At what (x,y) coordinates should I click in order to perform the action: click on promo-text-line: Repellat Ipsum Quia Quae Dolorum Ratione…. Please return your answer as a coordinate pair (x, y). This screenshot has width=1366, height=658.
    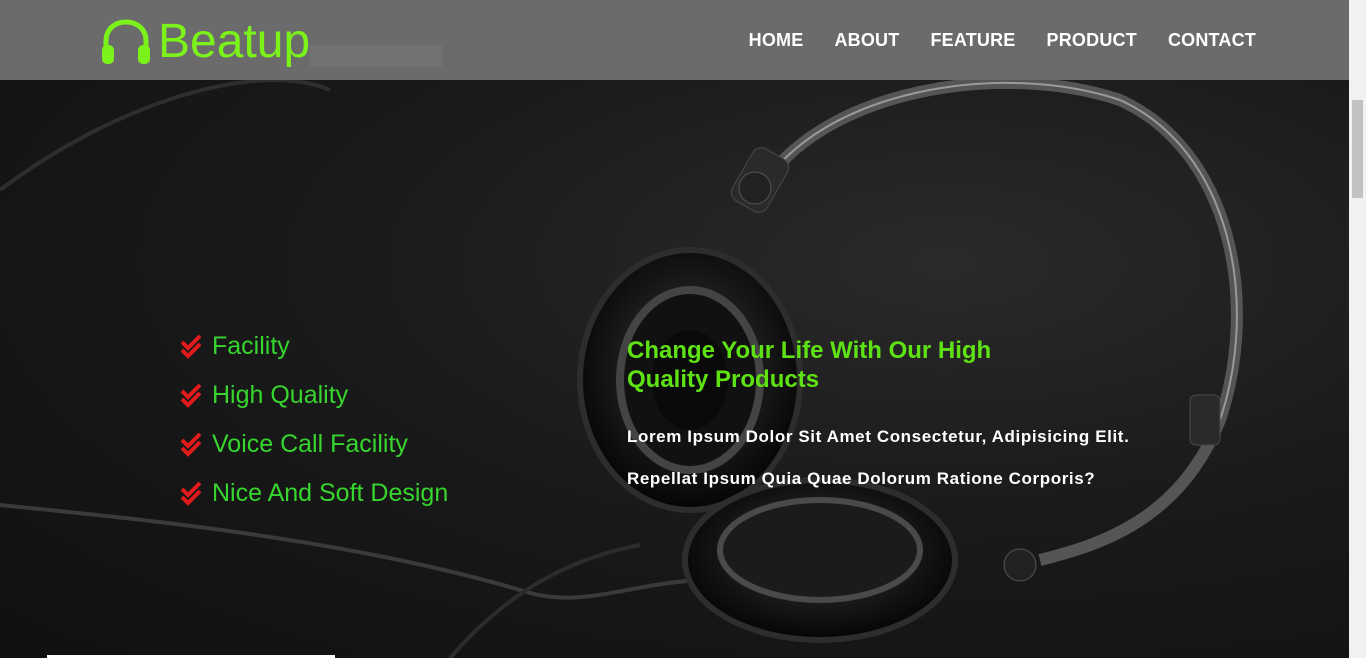
    Looking at the image, I should click on (861, 478).